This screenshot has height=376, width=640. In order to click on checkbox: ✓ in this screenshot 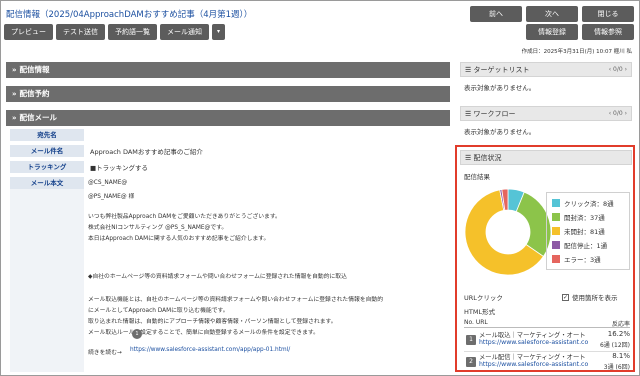, I will do `click(565, 297)`.